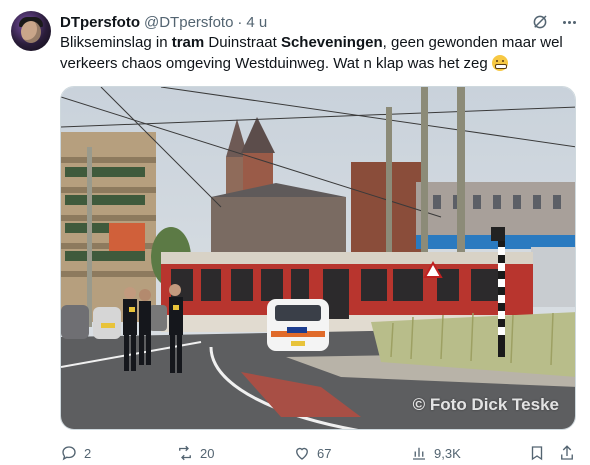 The image size is (590, 465). I want to click on more-icon, so click(569, 22).